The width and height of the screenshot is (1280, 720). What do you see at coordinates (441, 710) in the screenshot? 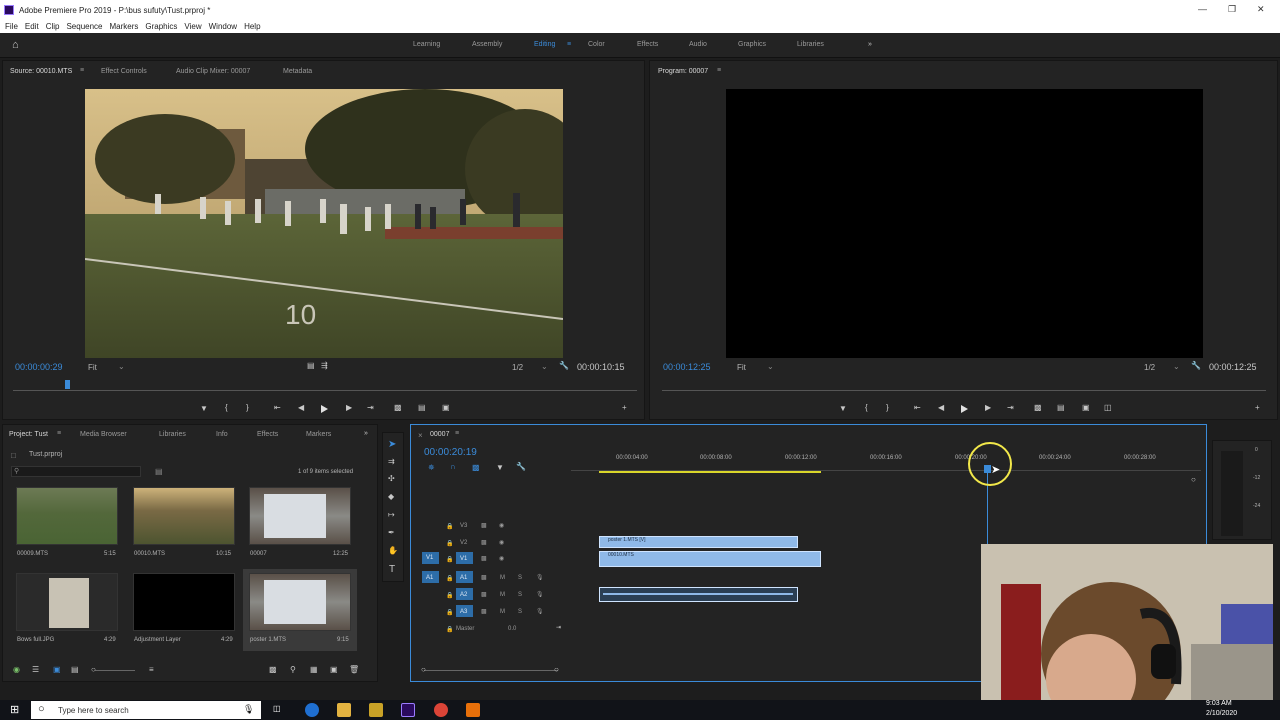
I see `chrome-icon` at bounding box center [441, 710].